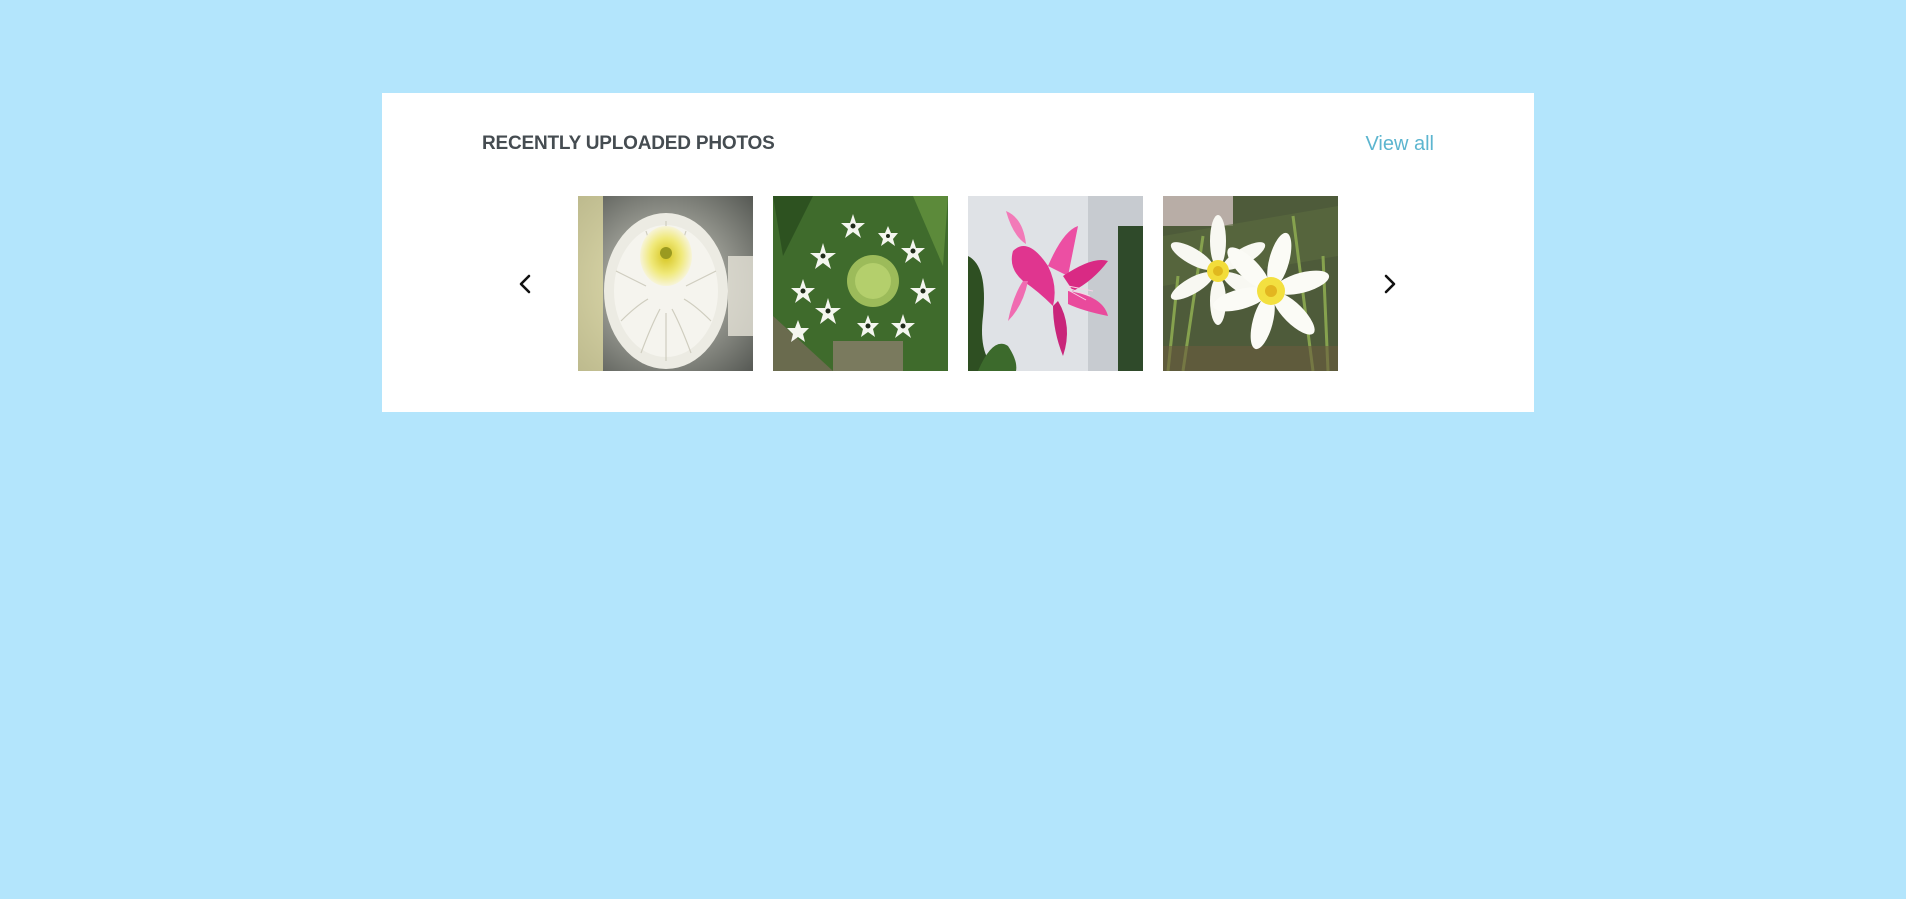 The height and width of the screenshot is (899, 1906). I want to click on carousel-prev-button, so click(525, 283).